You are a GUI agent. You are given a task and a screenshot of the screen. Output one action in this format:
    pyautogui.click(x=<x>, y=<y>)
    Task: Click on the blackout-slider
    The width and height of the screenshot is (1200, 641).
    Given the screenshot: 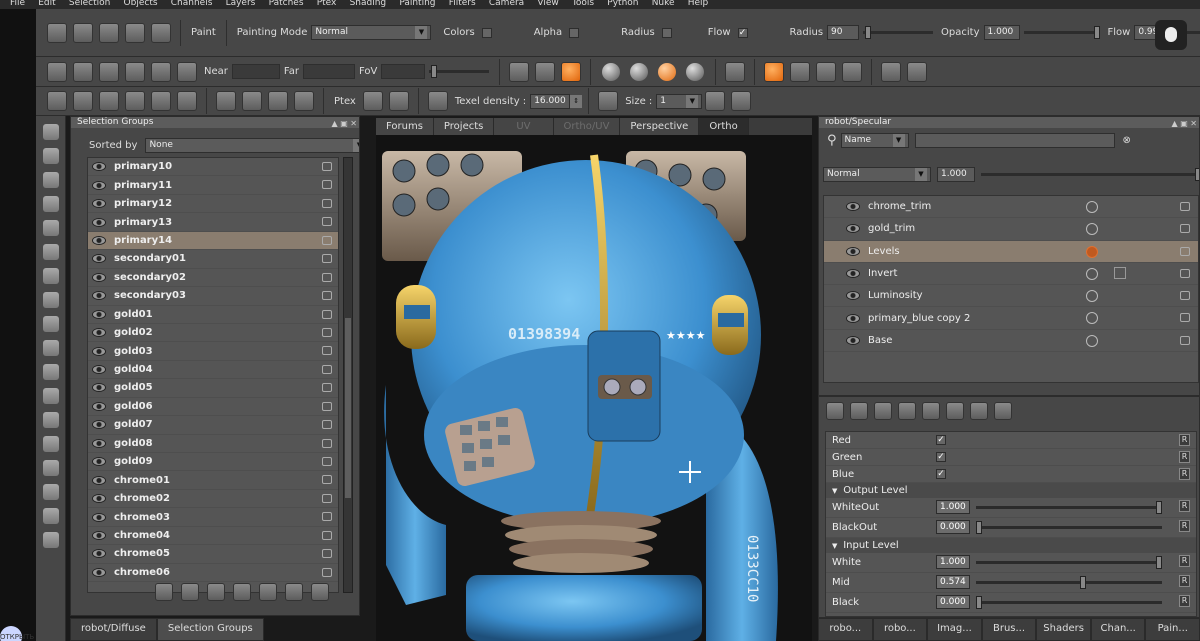 What is the action you would take?
    pyautogui.click(x=1069, y=527)
    